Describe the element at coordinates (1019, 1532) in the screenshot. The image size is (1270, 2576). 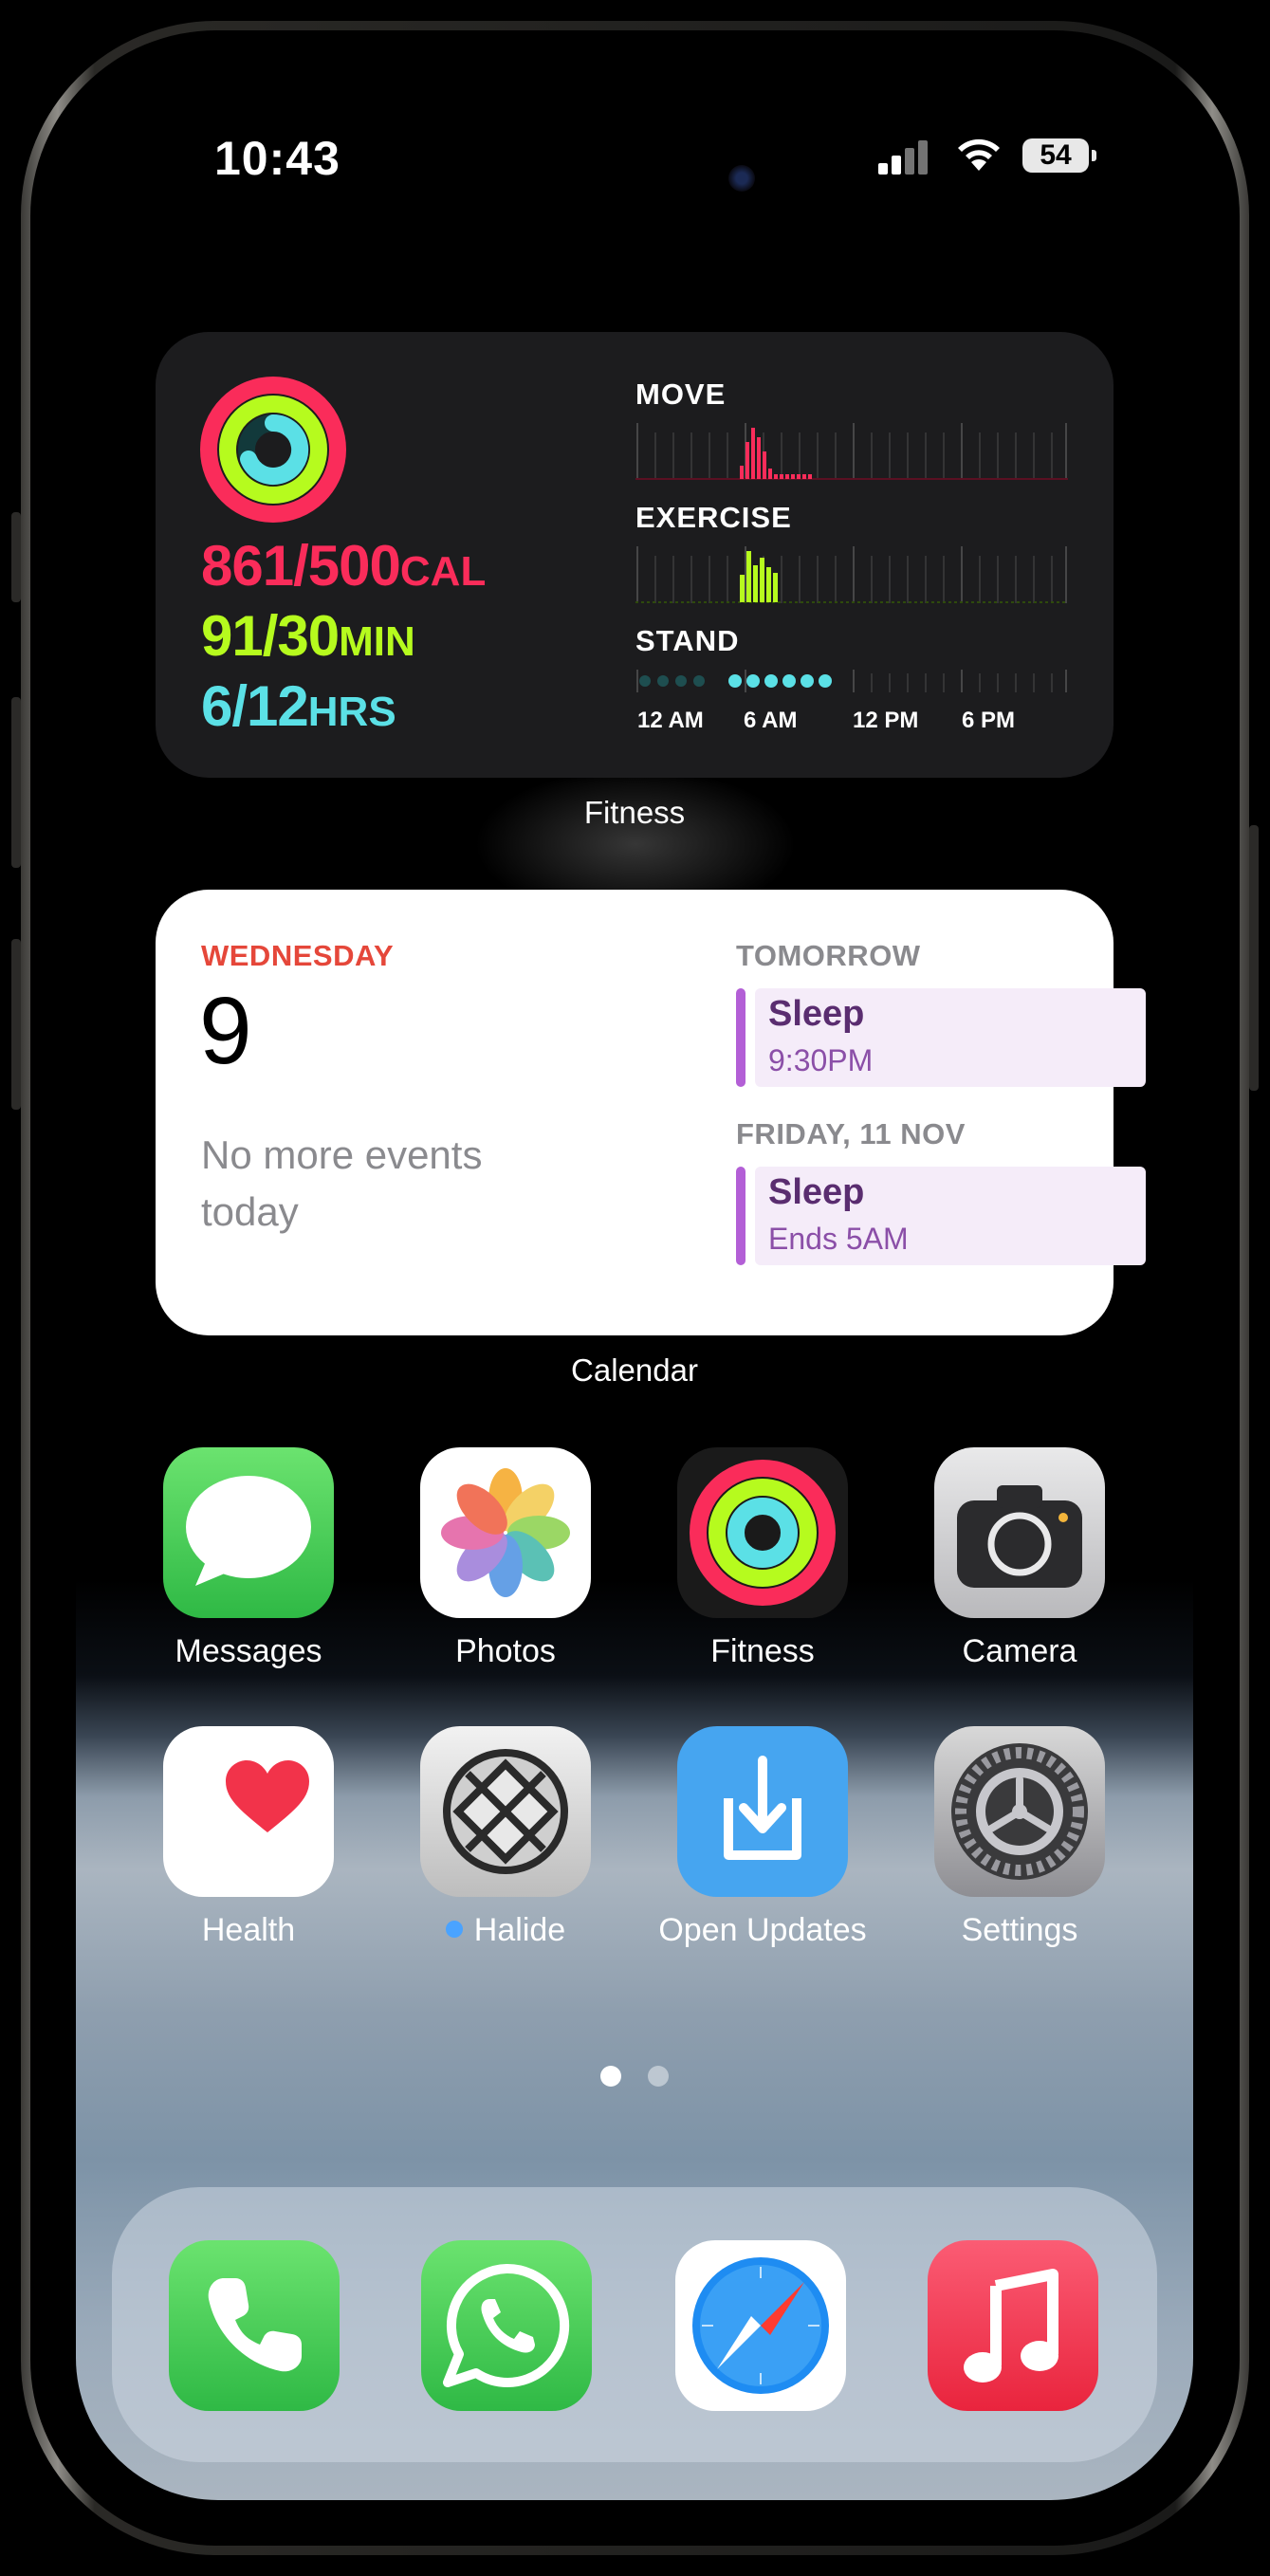
I see `camera-icon` at that location.